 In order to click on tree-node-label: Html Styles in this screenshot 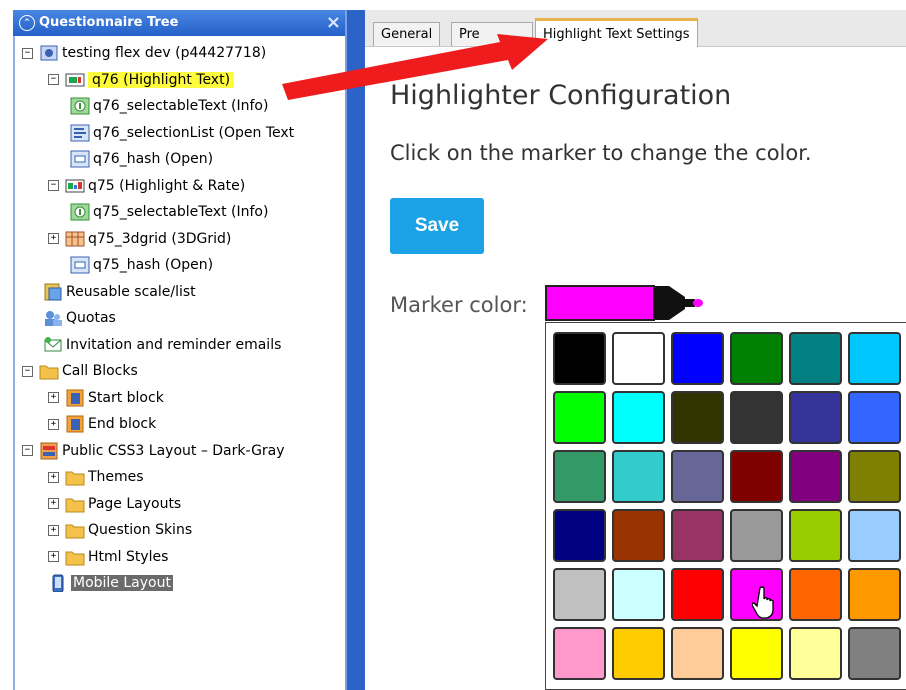, I will do `click(128, 556)`.